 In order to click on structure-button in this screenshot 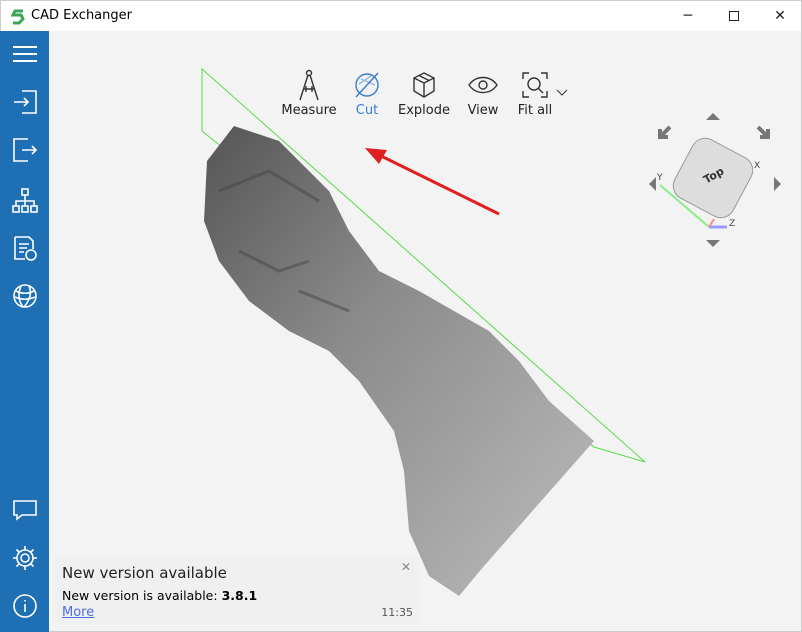, I will do `click(25, 200)`.